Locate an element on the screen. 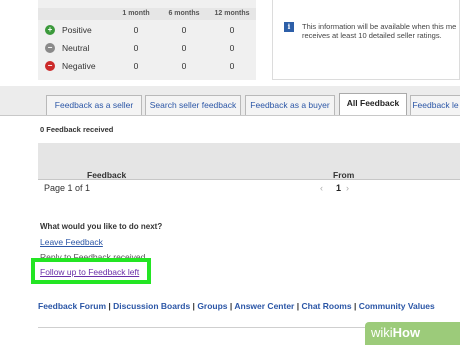  col-1-month: 1 month is located at coordinates (136, 13).